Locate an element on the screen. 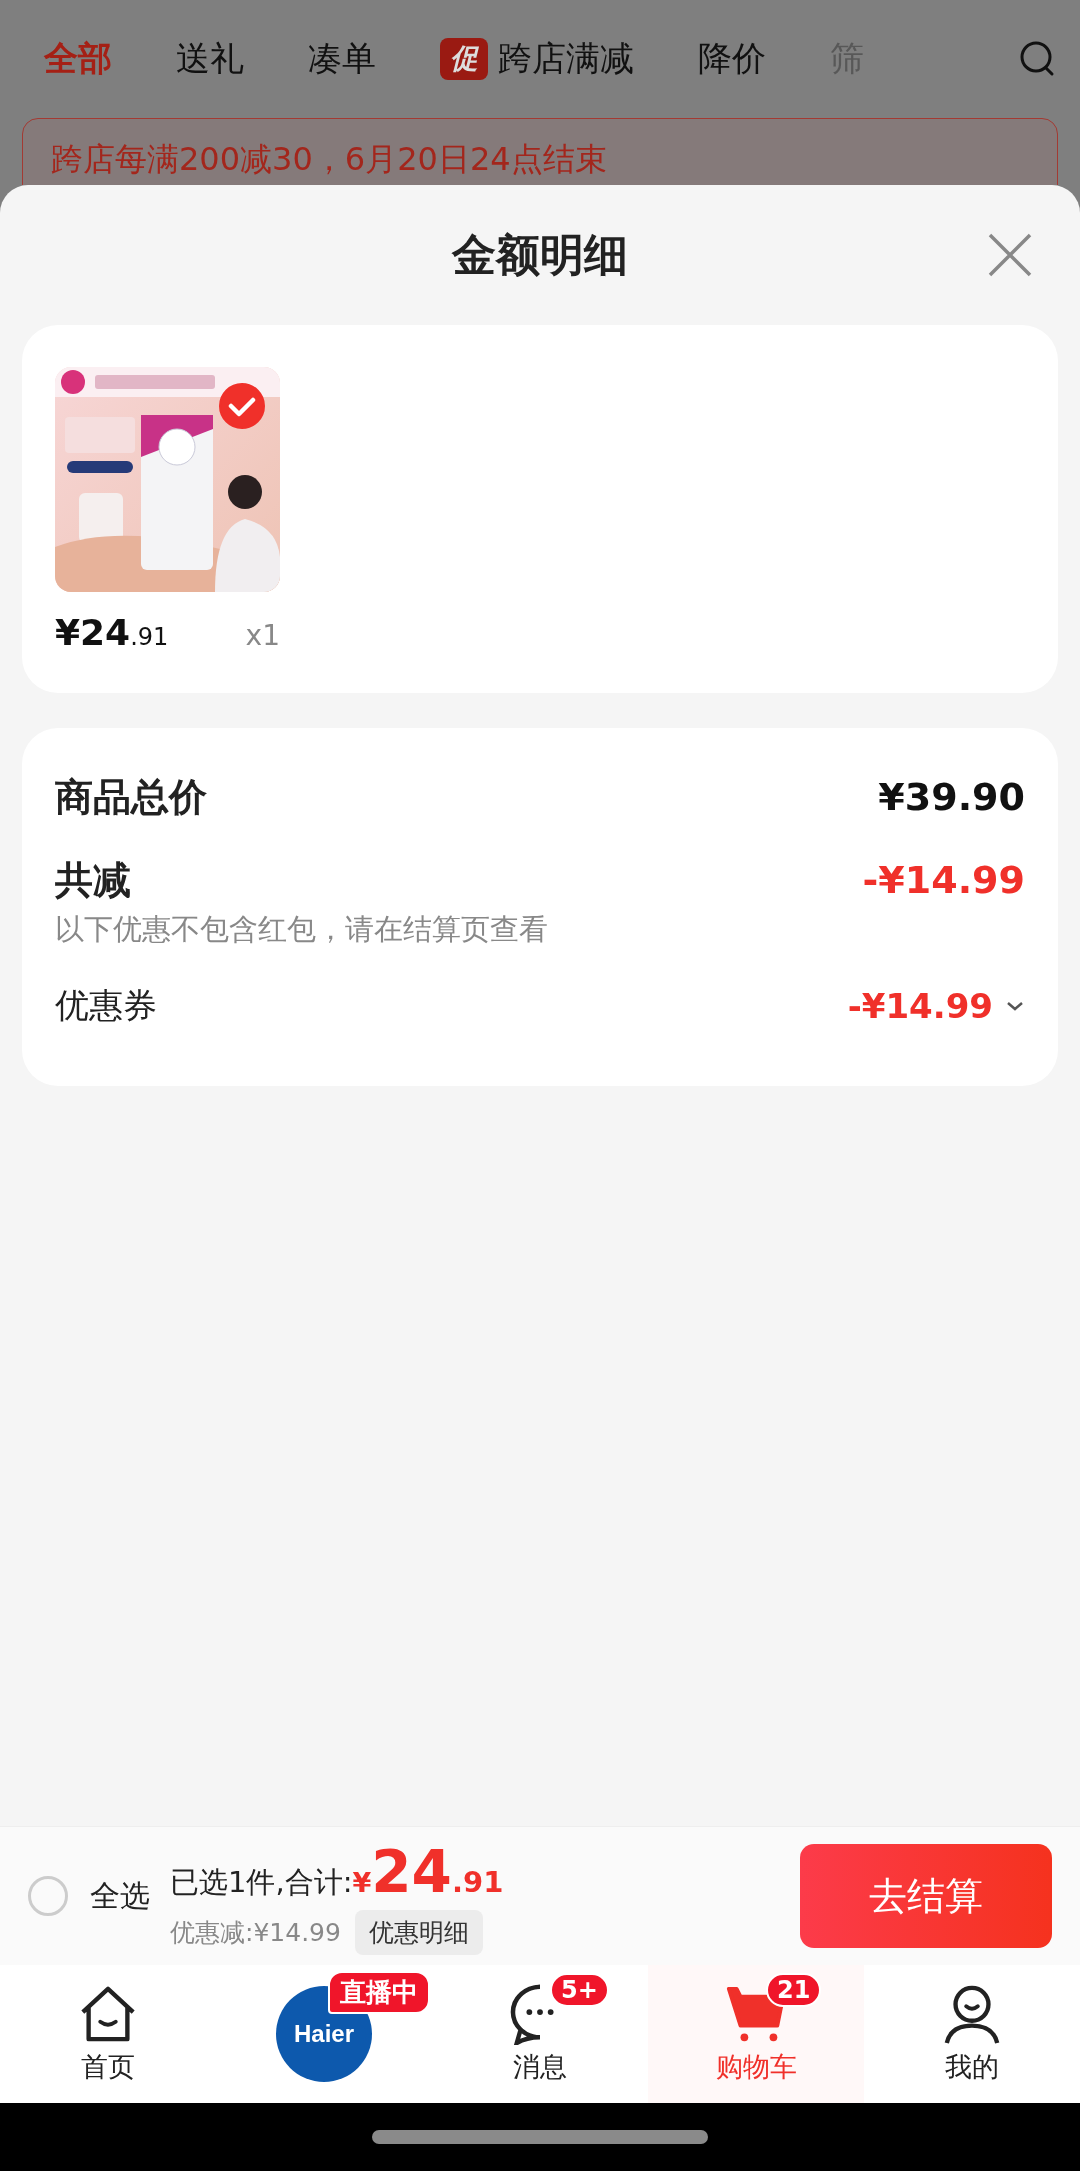  discount-amount: 优惠减:¥14.99 is located at coordinates (255, 1932).